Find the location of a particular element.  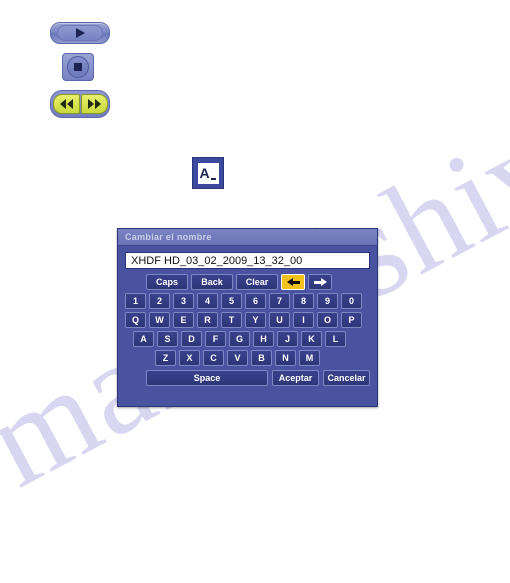

key-i: I is located at coordinates (303, 320).